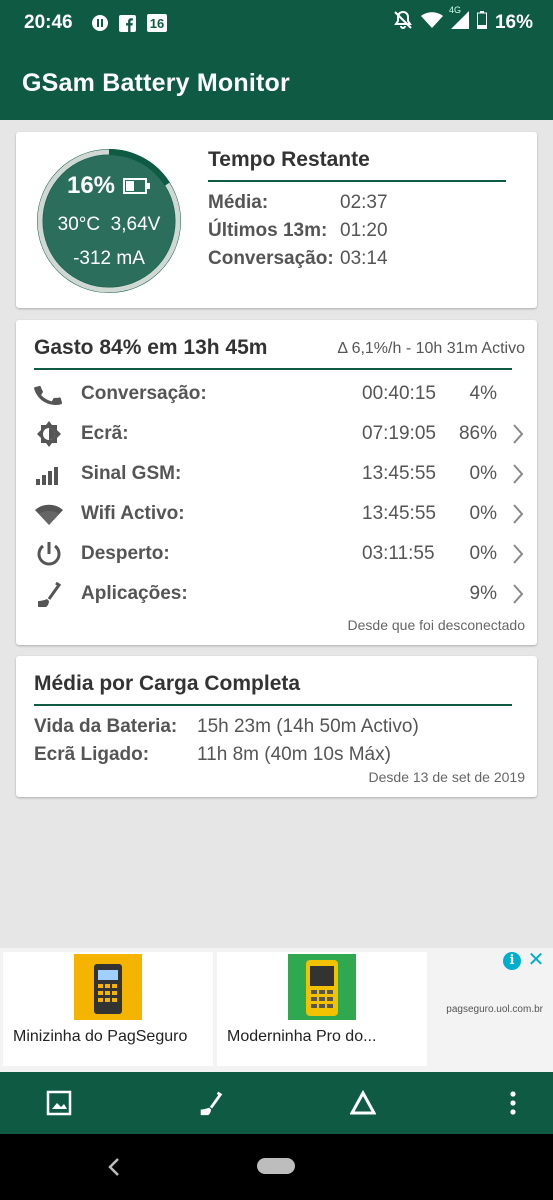 This screenshot has height=1200, width=553. I want to click on usage-time: 00:40:15, so click(399, 393).